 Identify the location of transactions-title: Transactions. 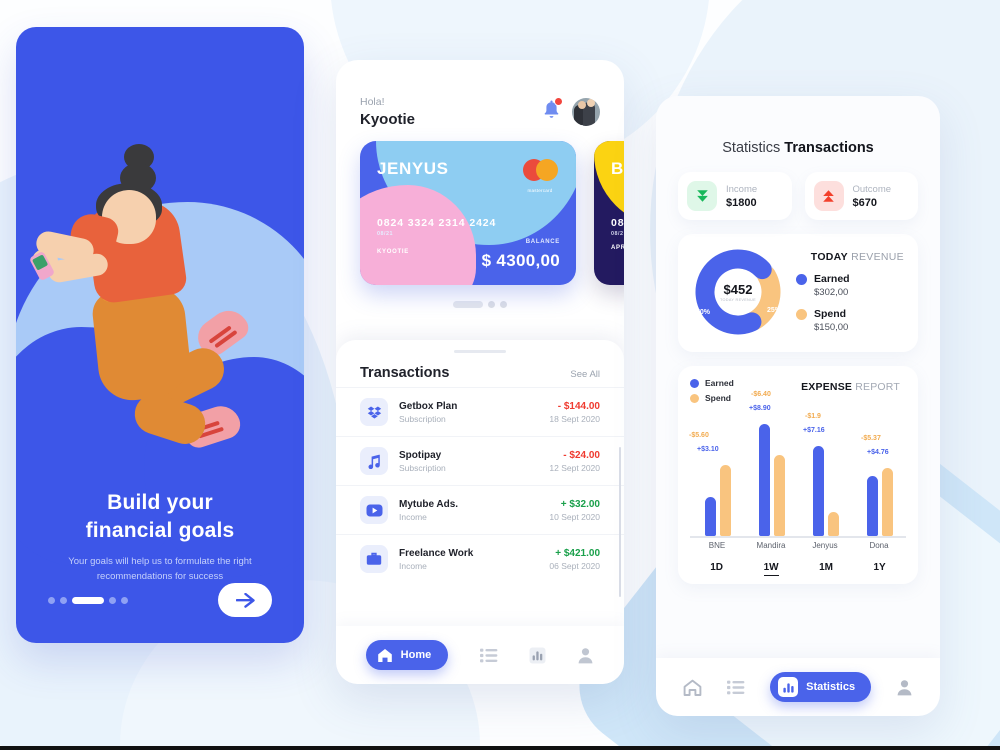
(405, 373).